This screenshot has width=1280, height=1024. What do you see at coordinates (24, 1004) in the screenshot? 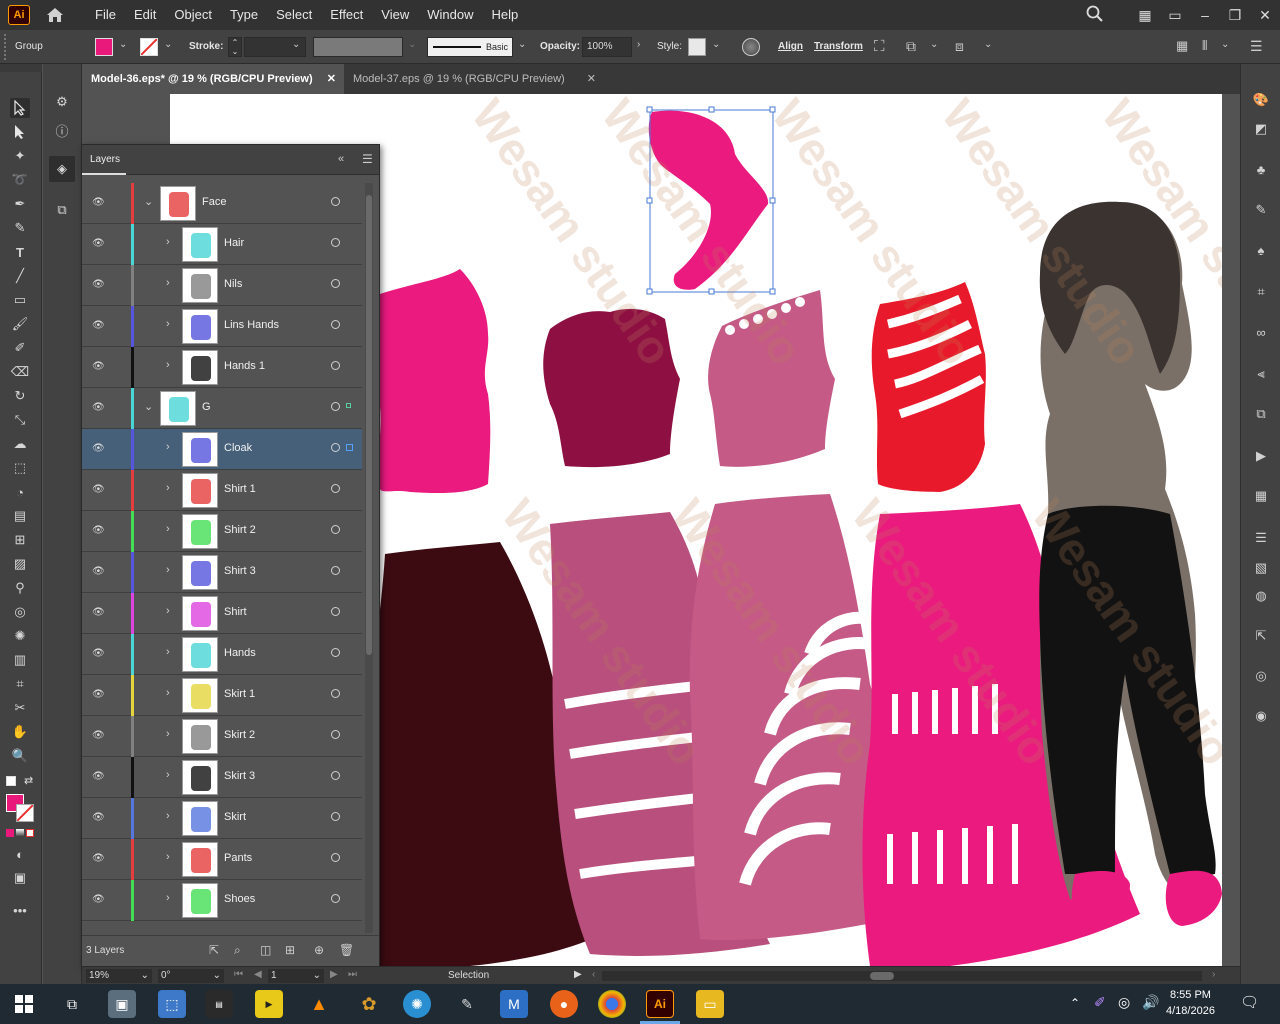
I see `windows-start-icon` at bounding box center [24, 1004].